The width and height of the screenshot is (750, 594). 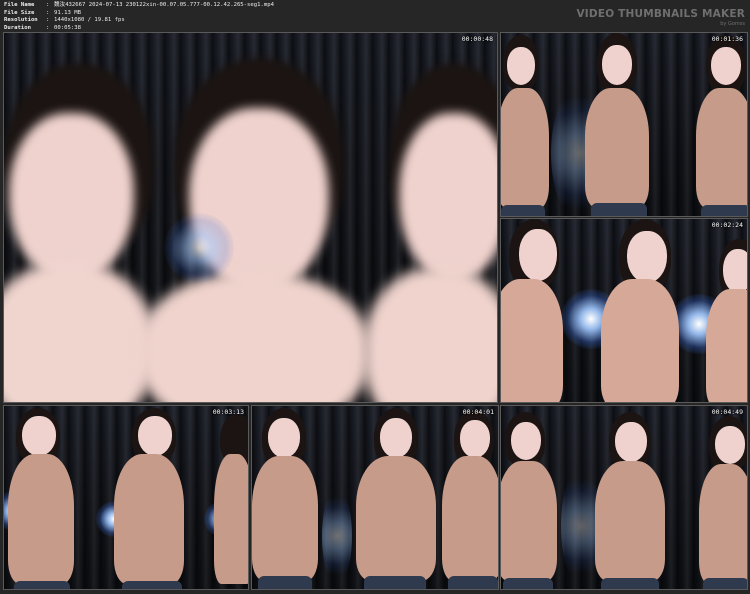 What do you see at coordinates (732, 24) in the screenshot?
I see `brand-subtitle: by Gomss` at bounding box center [732, 24].